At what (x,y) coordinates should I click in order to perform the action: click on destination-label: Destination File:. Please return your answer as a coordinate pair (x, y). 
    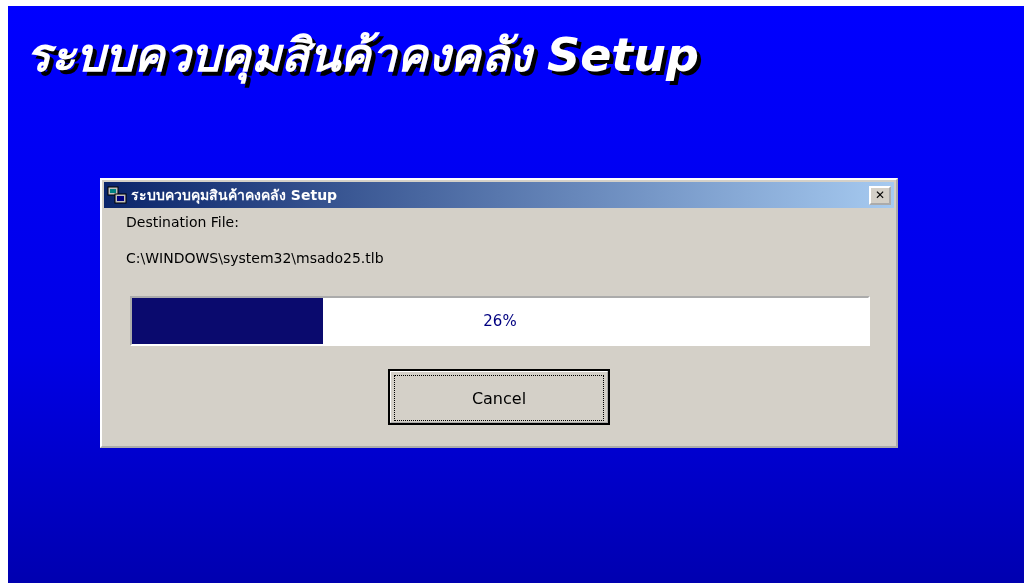
    Looking at the image, I should click on (182, 222).